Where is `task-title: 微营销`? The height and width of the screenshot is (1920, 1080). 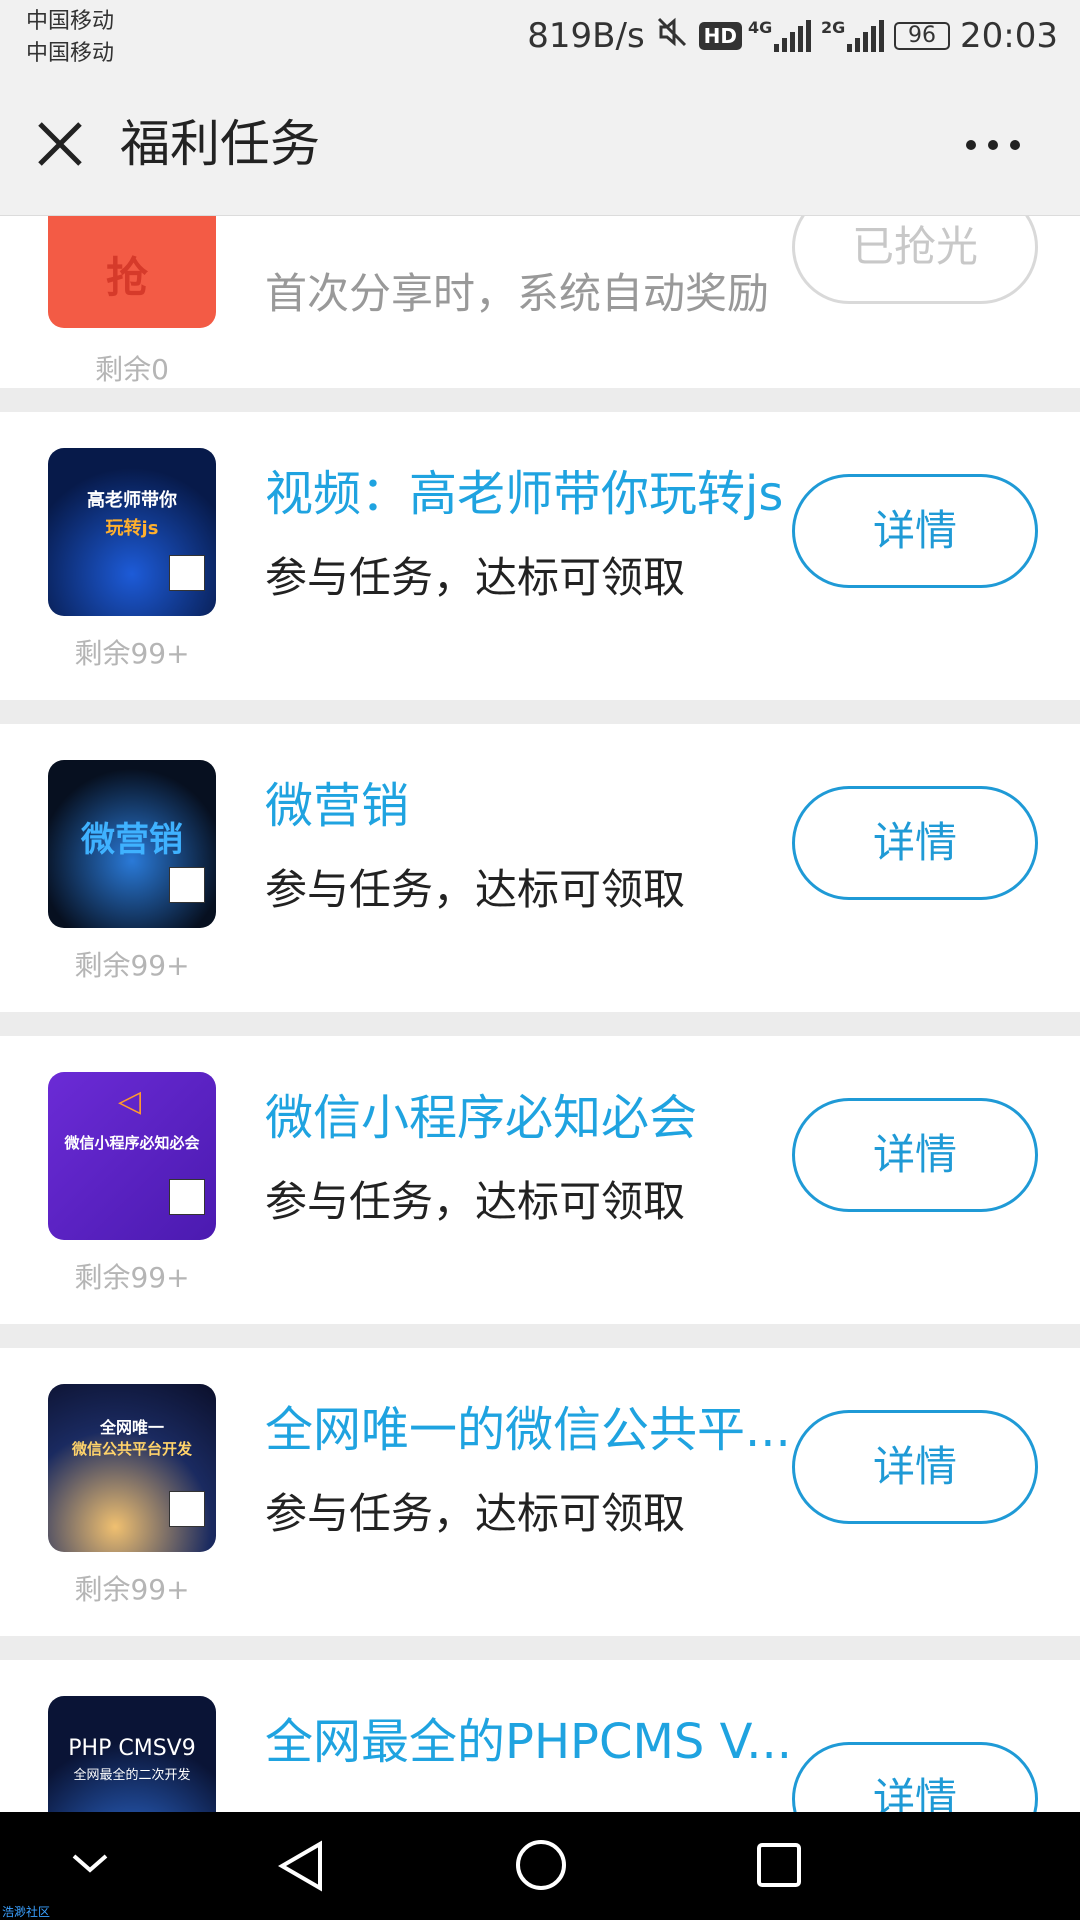
task-title: 微营销 is located at coordinates (337, 806).